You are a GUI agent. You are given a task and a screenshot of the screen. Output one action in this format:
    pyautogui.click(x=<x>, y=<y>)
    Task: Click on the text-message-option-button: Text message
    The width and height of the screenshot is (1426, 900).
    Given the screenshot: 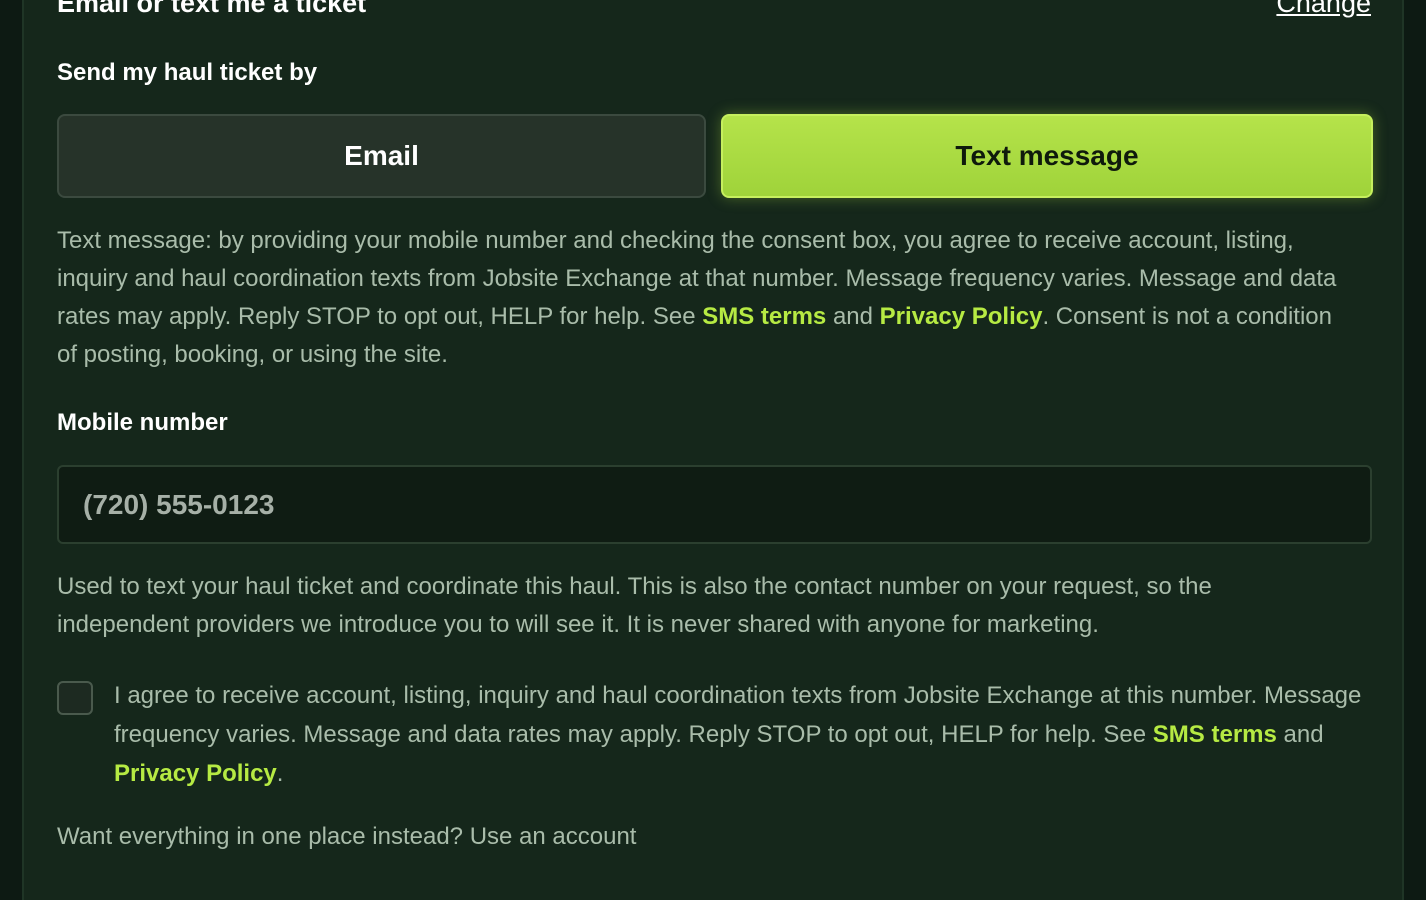 What is the action you would take?
    pyautogui.click(x=1047, y=156)
    